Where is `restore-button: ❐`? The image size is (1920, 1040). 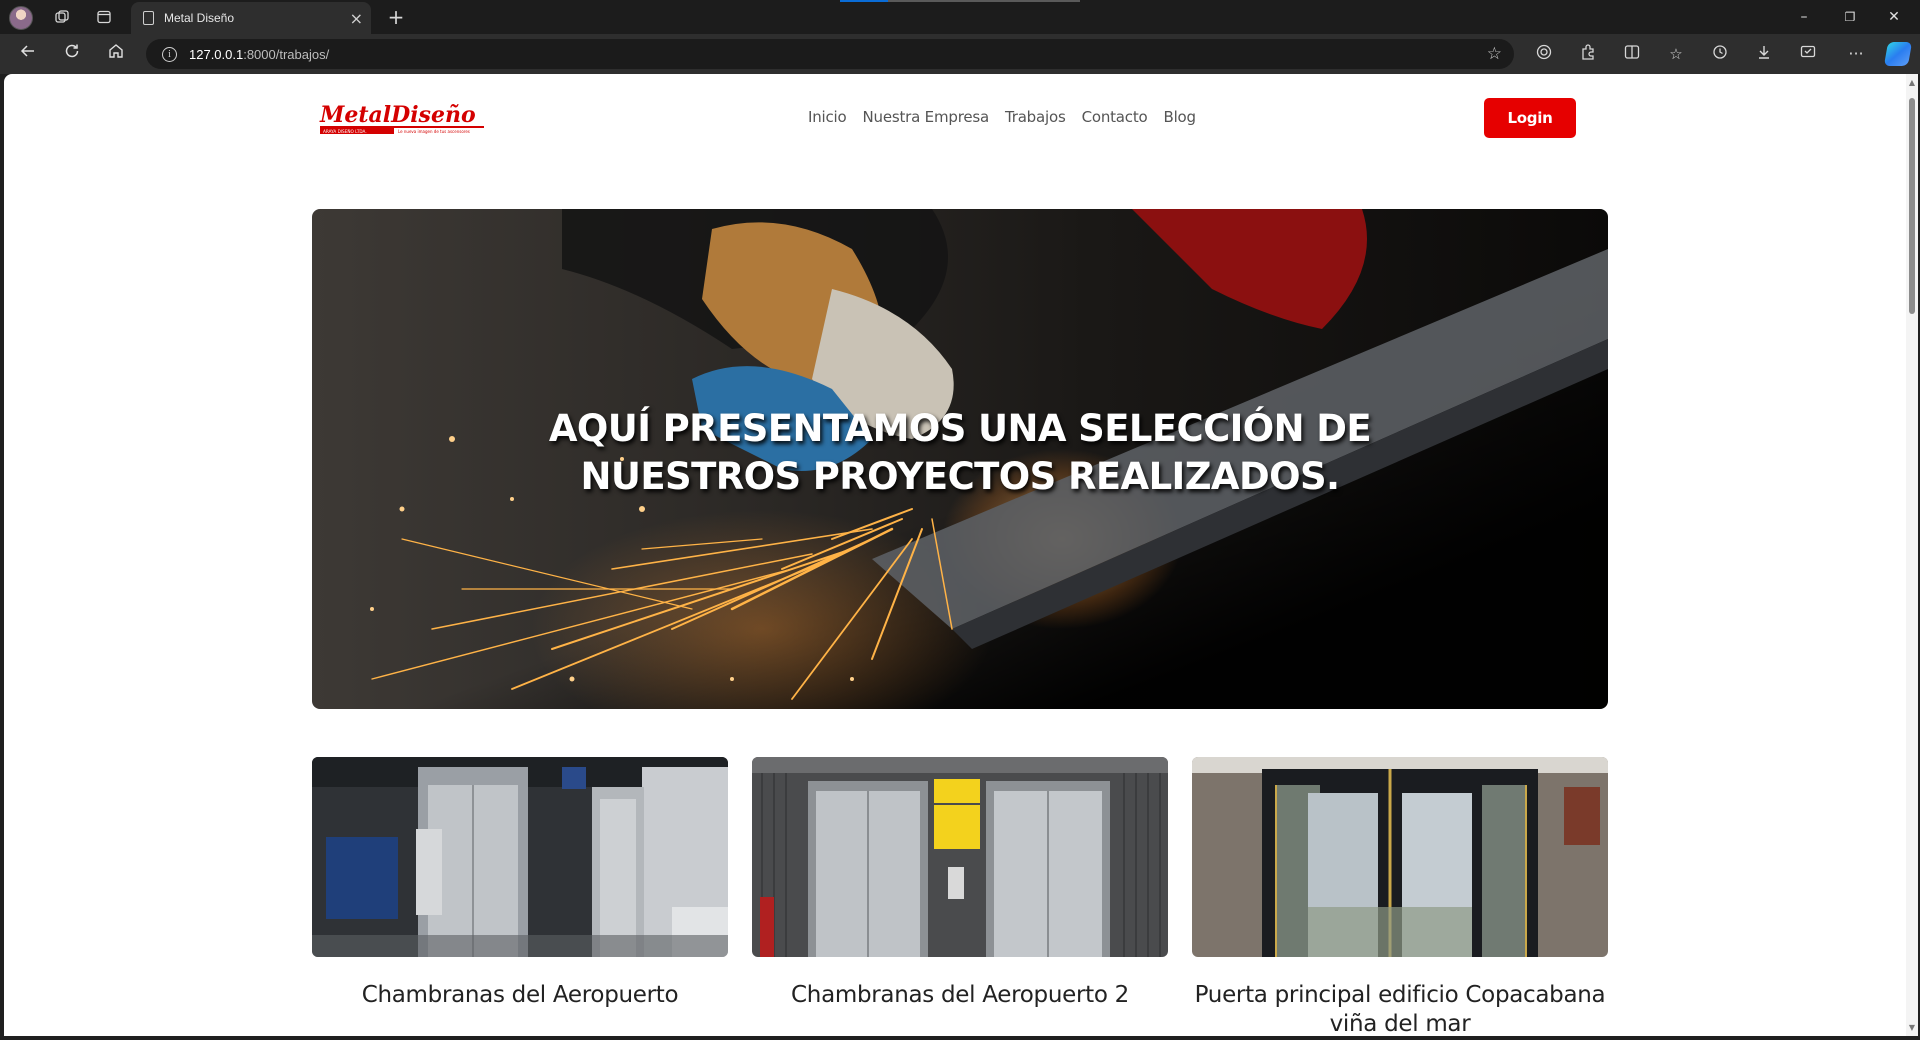 restore-button: ❐ is located at coordinates (1850, 17).